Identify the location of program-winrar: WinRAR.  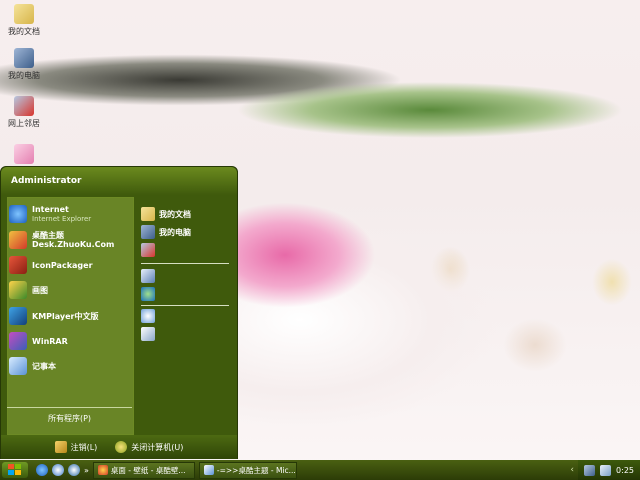
(38, 341).